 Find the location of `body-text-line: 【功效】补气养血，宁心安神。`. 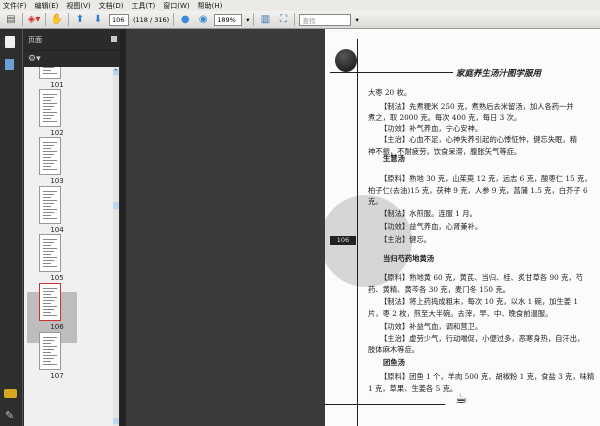

body-text-line: 【功效】补气养血，宁心安神。 is located at coordinates (431, 128).